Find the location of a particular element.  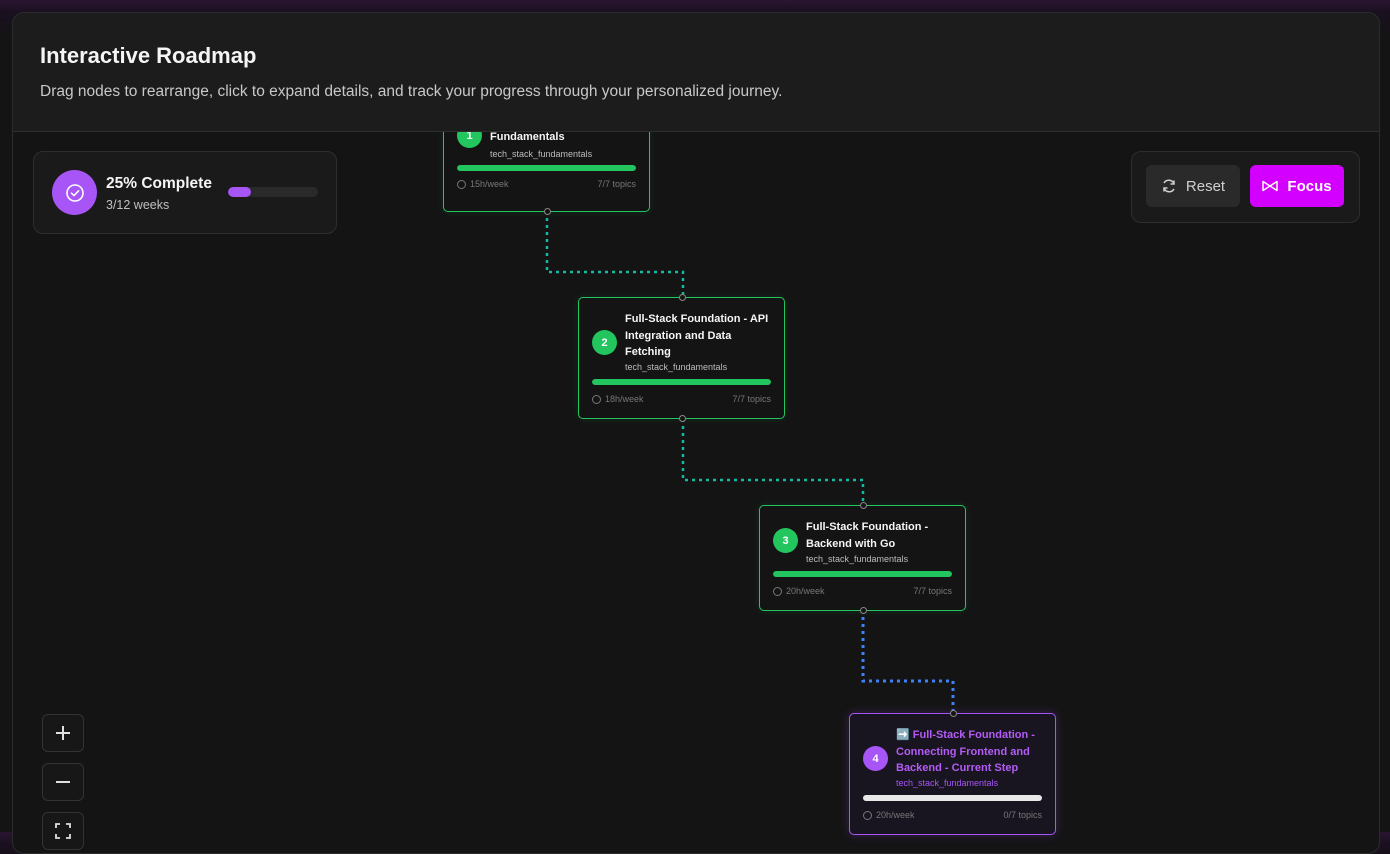

reset-label: Reset is located at coordinates (1205, 186).